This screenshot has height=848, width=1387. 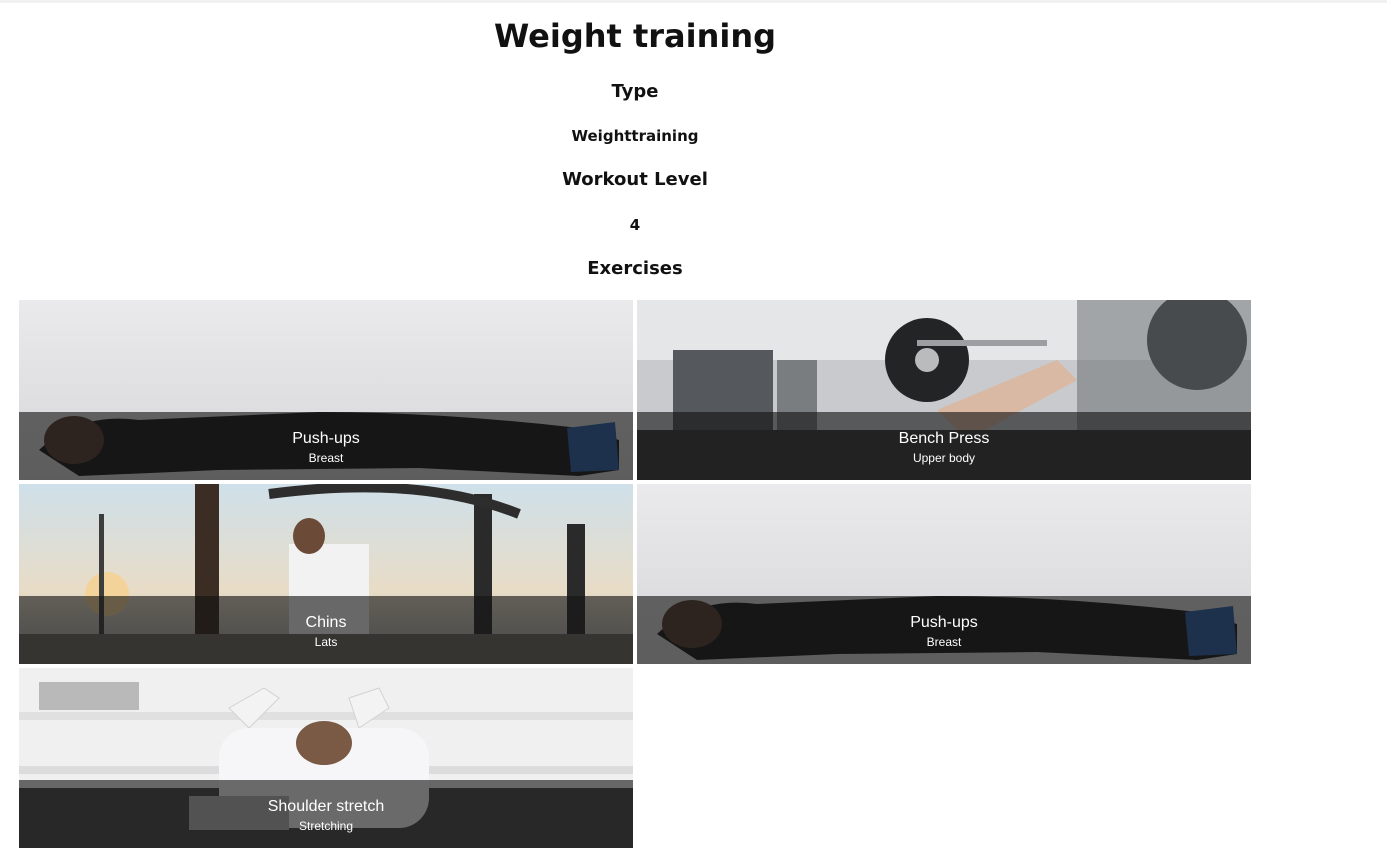 I want to click on exercise-card-push-ups: Push-ups Breast, so click(x=326, y=390).